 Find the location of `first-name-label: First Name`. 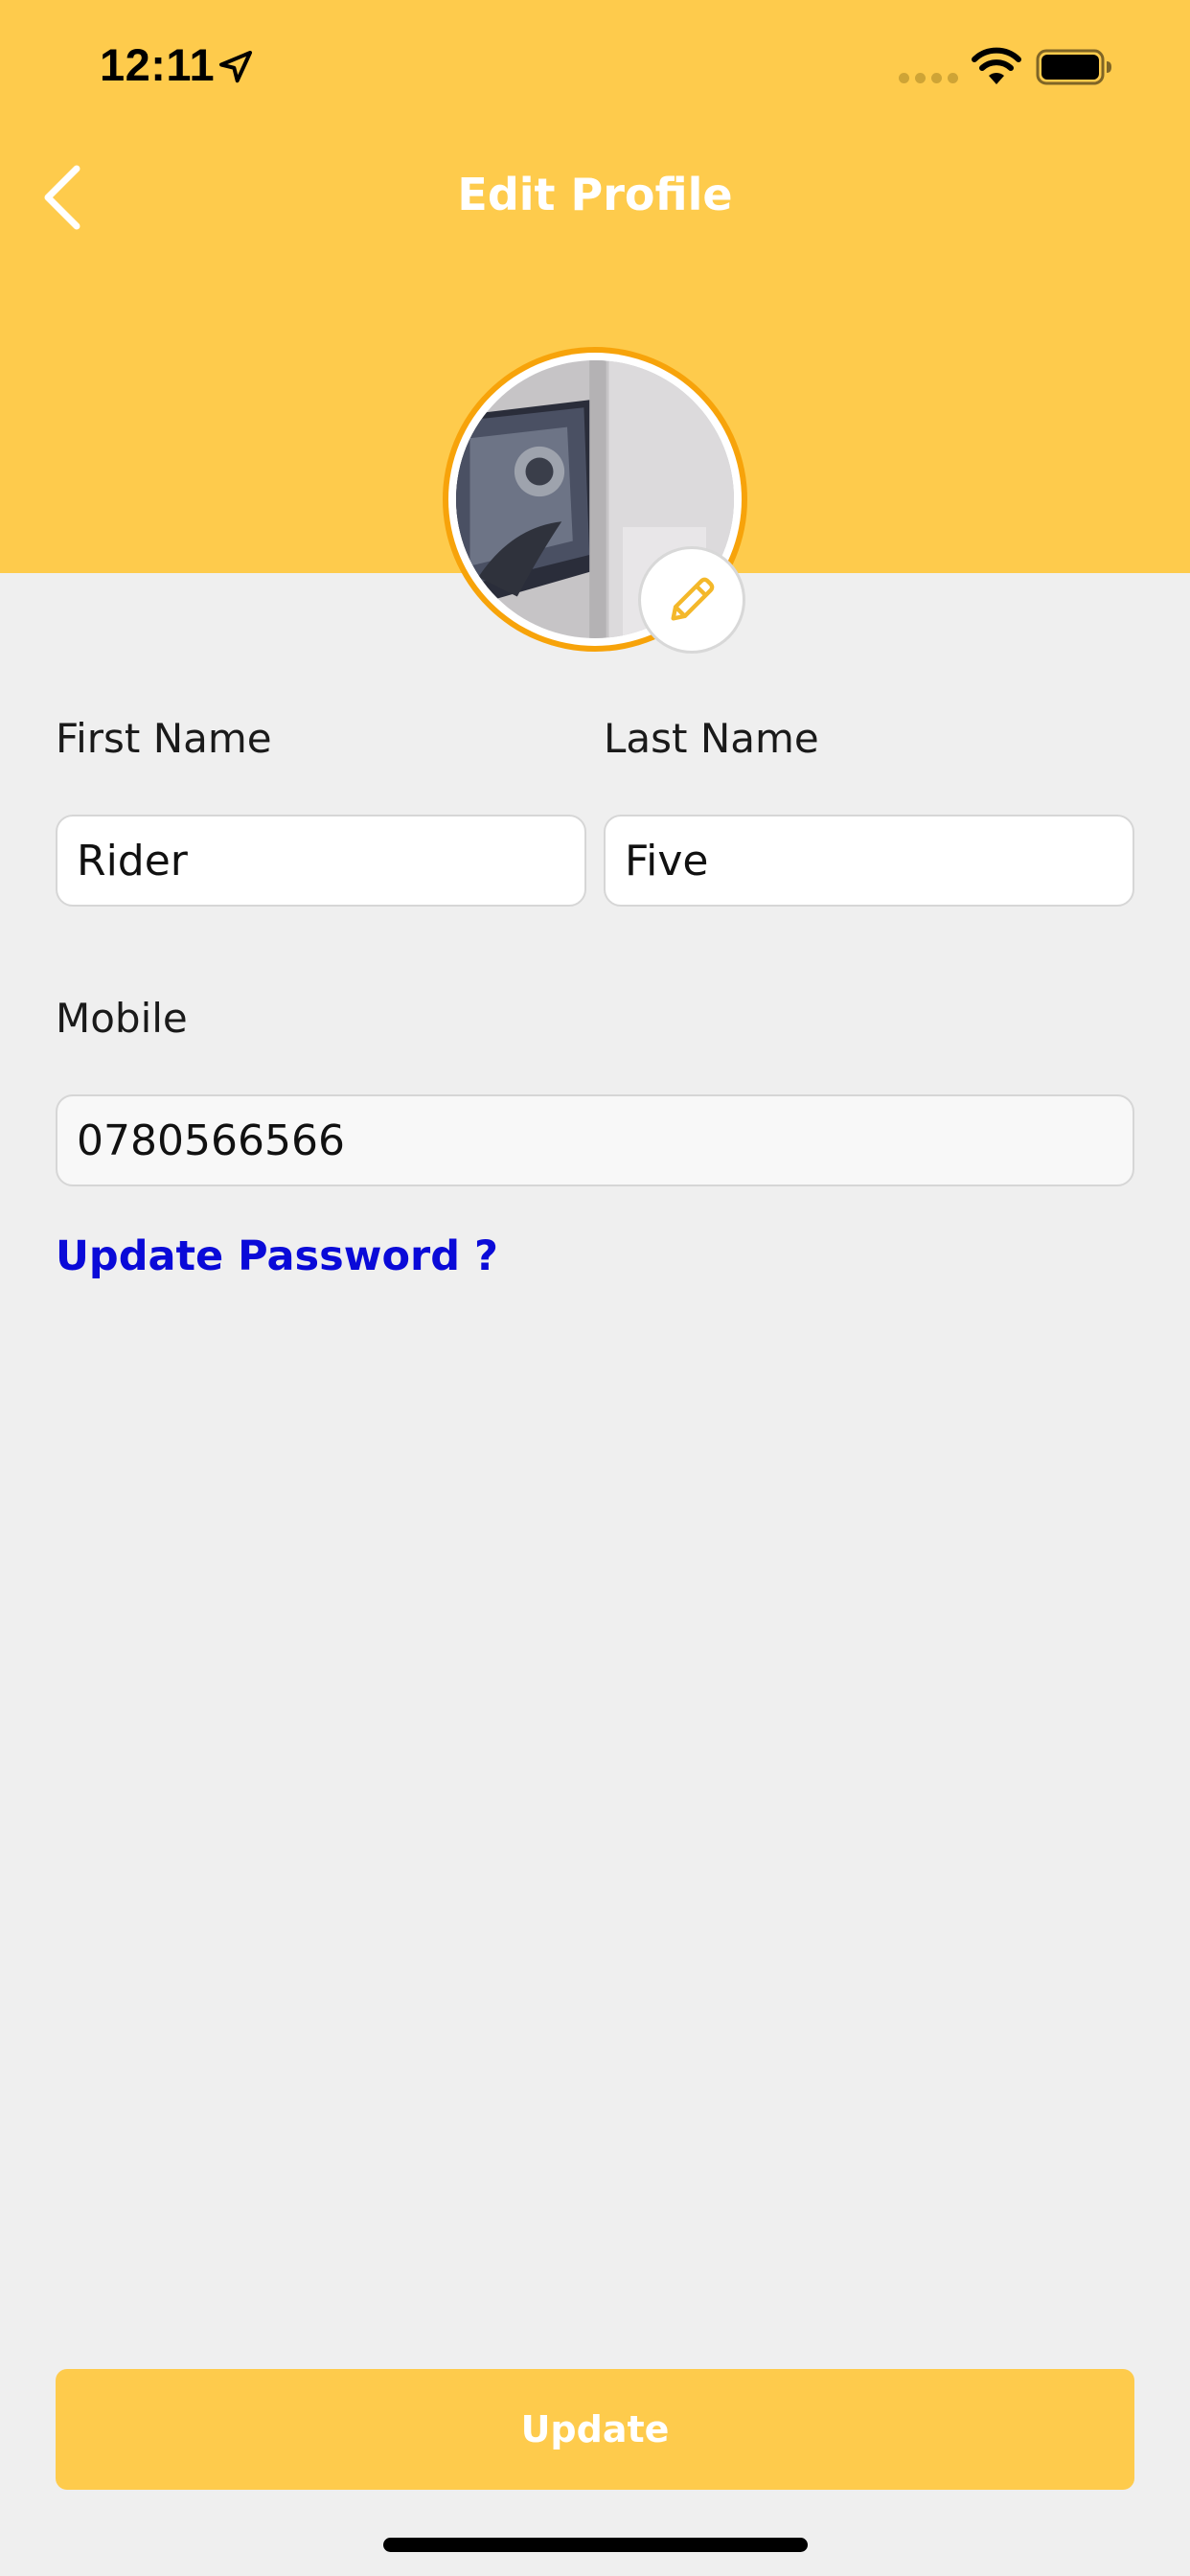

first-name-label: First Name is located at coordinates (164, 738).